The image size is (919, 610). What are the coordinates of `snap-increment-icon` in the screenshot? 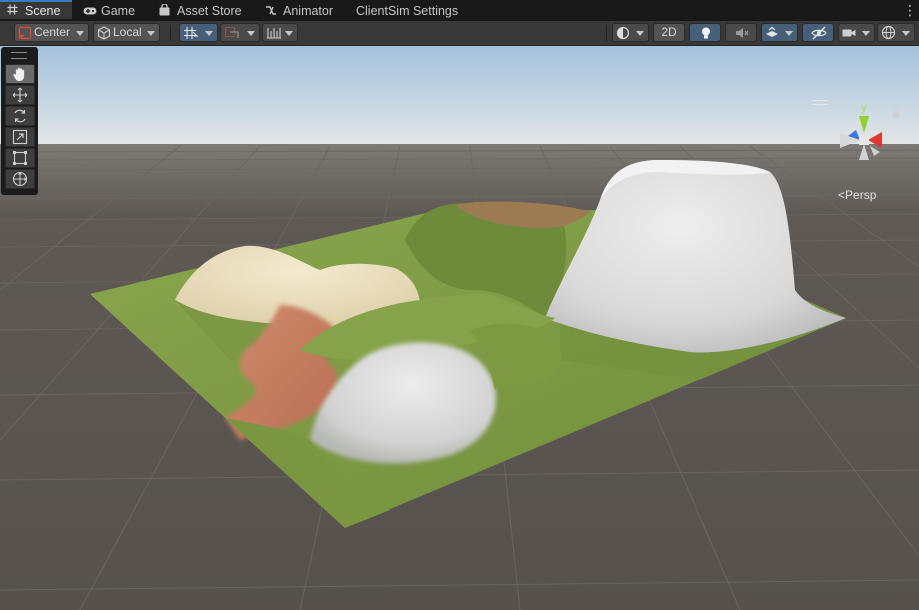 It's located at (231, 32).